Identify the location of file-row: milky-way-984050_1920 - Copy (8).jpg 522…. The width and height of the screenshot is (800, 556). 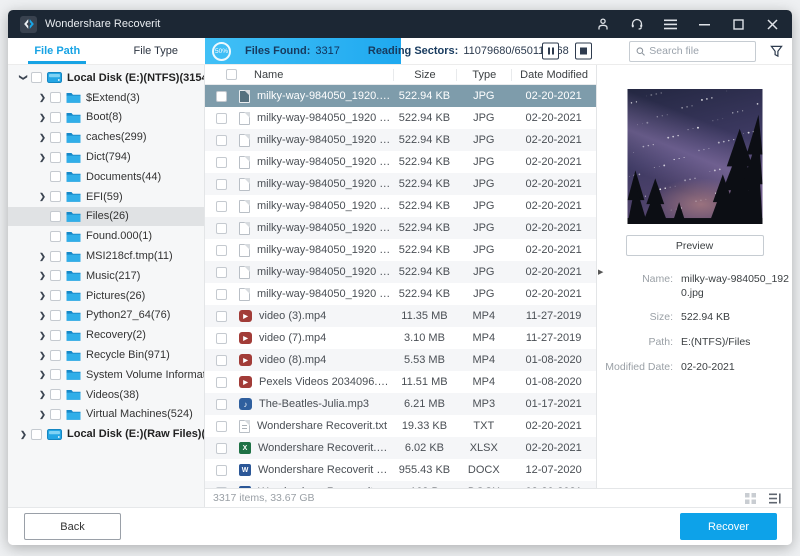
(400, 272).